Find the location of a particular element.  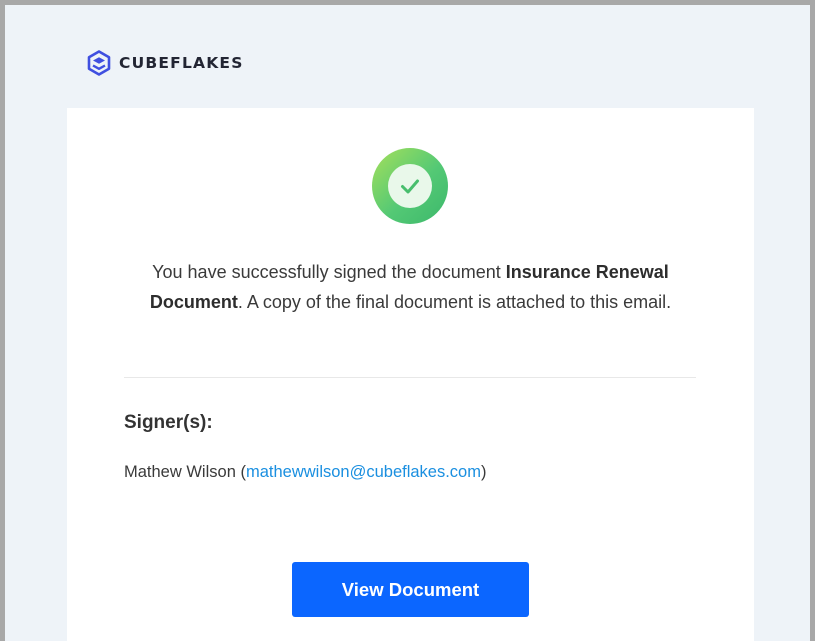

signers-heading: Signer(s): is located at coordinates (168, 422).